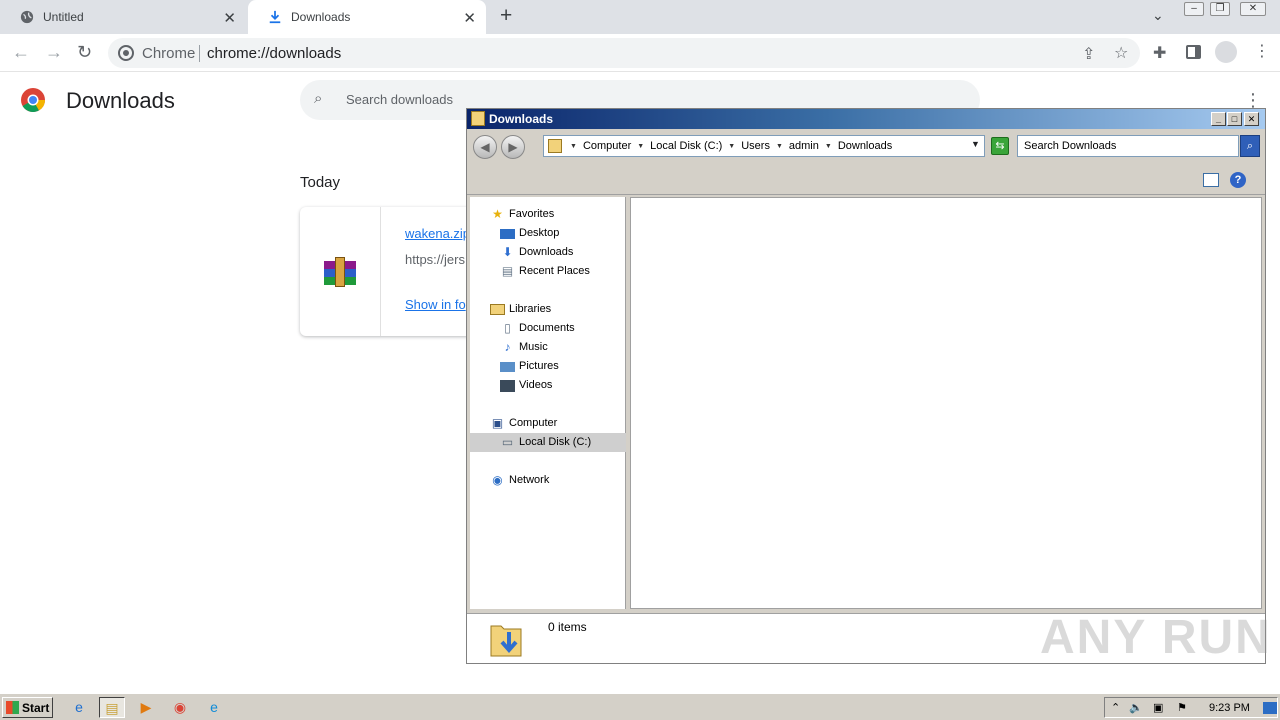 The image size is (1280, 720). I want to click on nav-label: Local Disk (C:), so click(555, 442).